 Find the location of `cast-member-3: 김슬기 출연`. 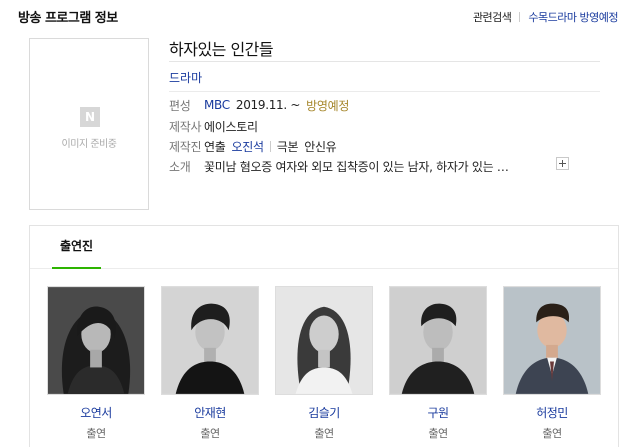

cast-member-3: 김슬기 출연 is located at coordinates (324, 363).